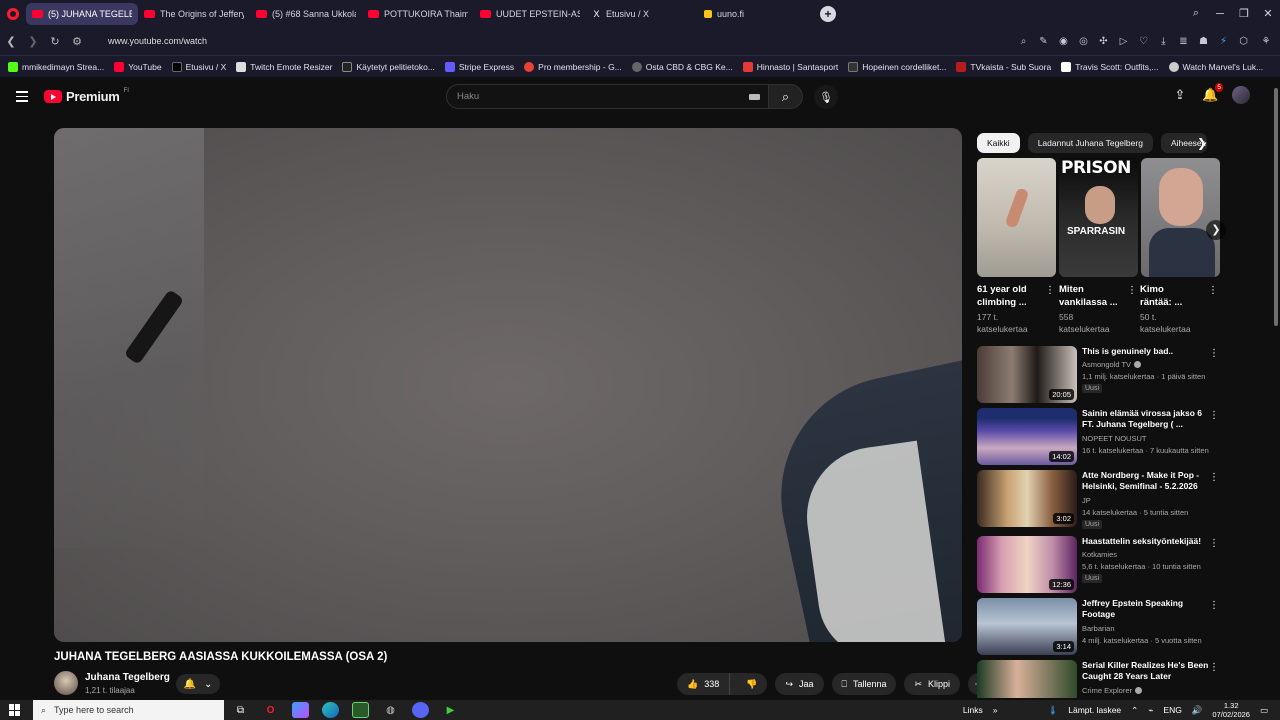  Describe the element at coordinates (1202, 143) in the screenshot. I see `chevron-right-icon: ❯` at that location.